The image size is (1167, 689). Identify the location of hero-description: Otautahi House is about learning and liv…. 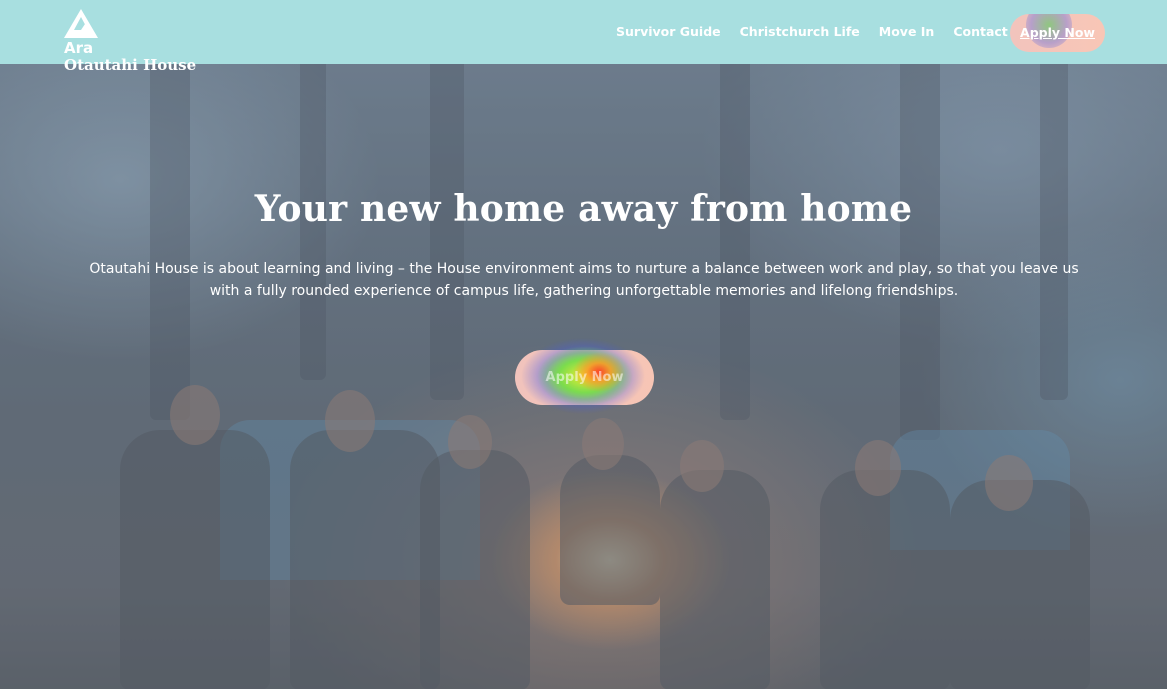
(584, 280).